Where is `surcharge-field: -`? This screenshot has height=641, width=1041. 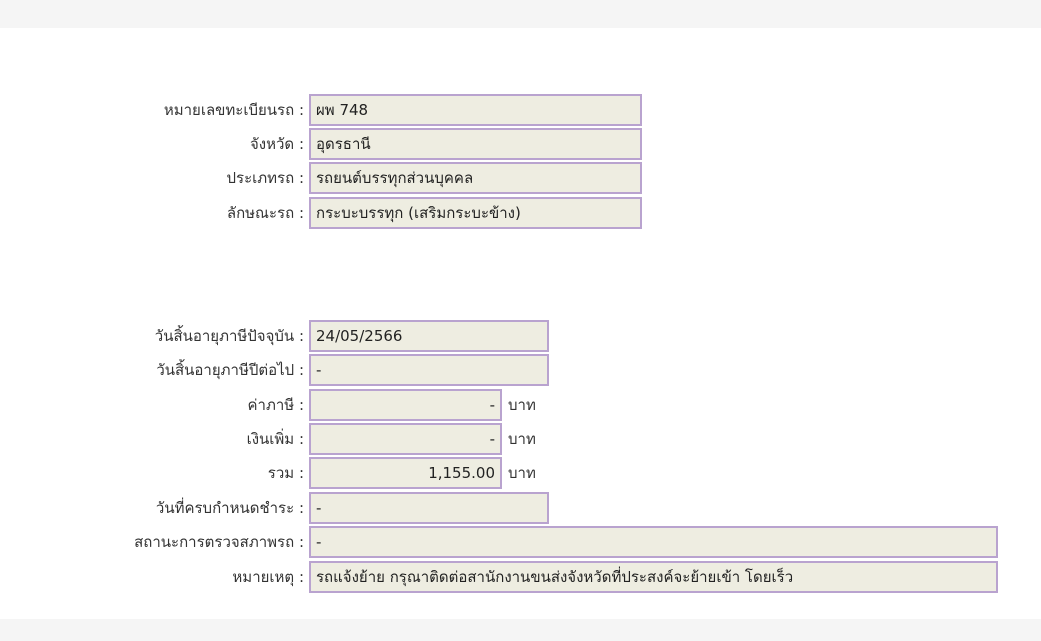 surcharge-field: - is located at coordinates (405, 439).